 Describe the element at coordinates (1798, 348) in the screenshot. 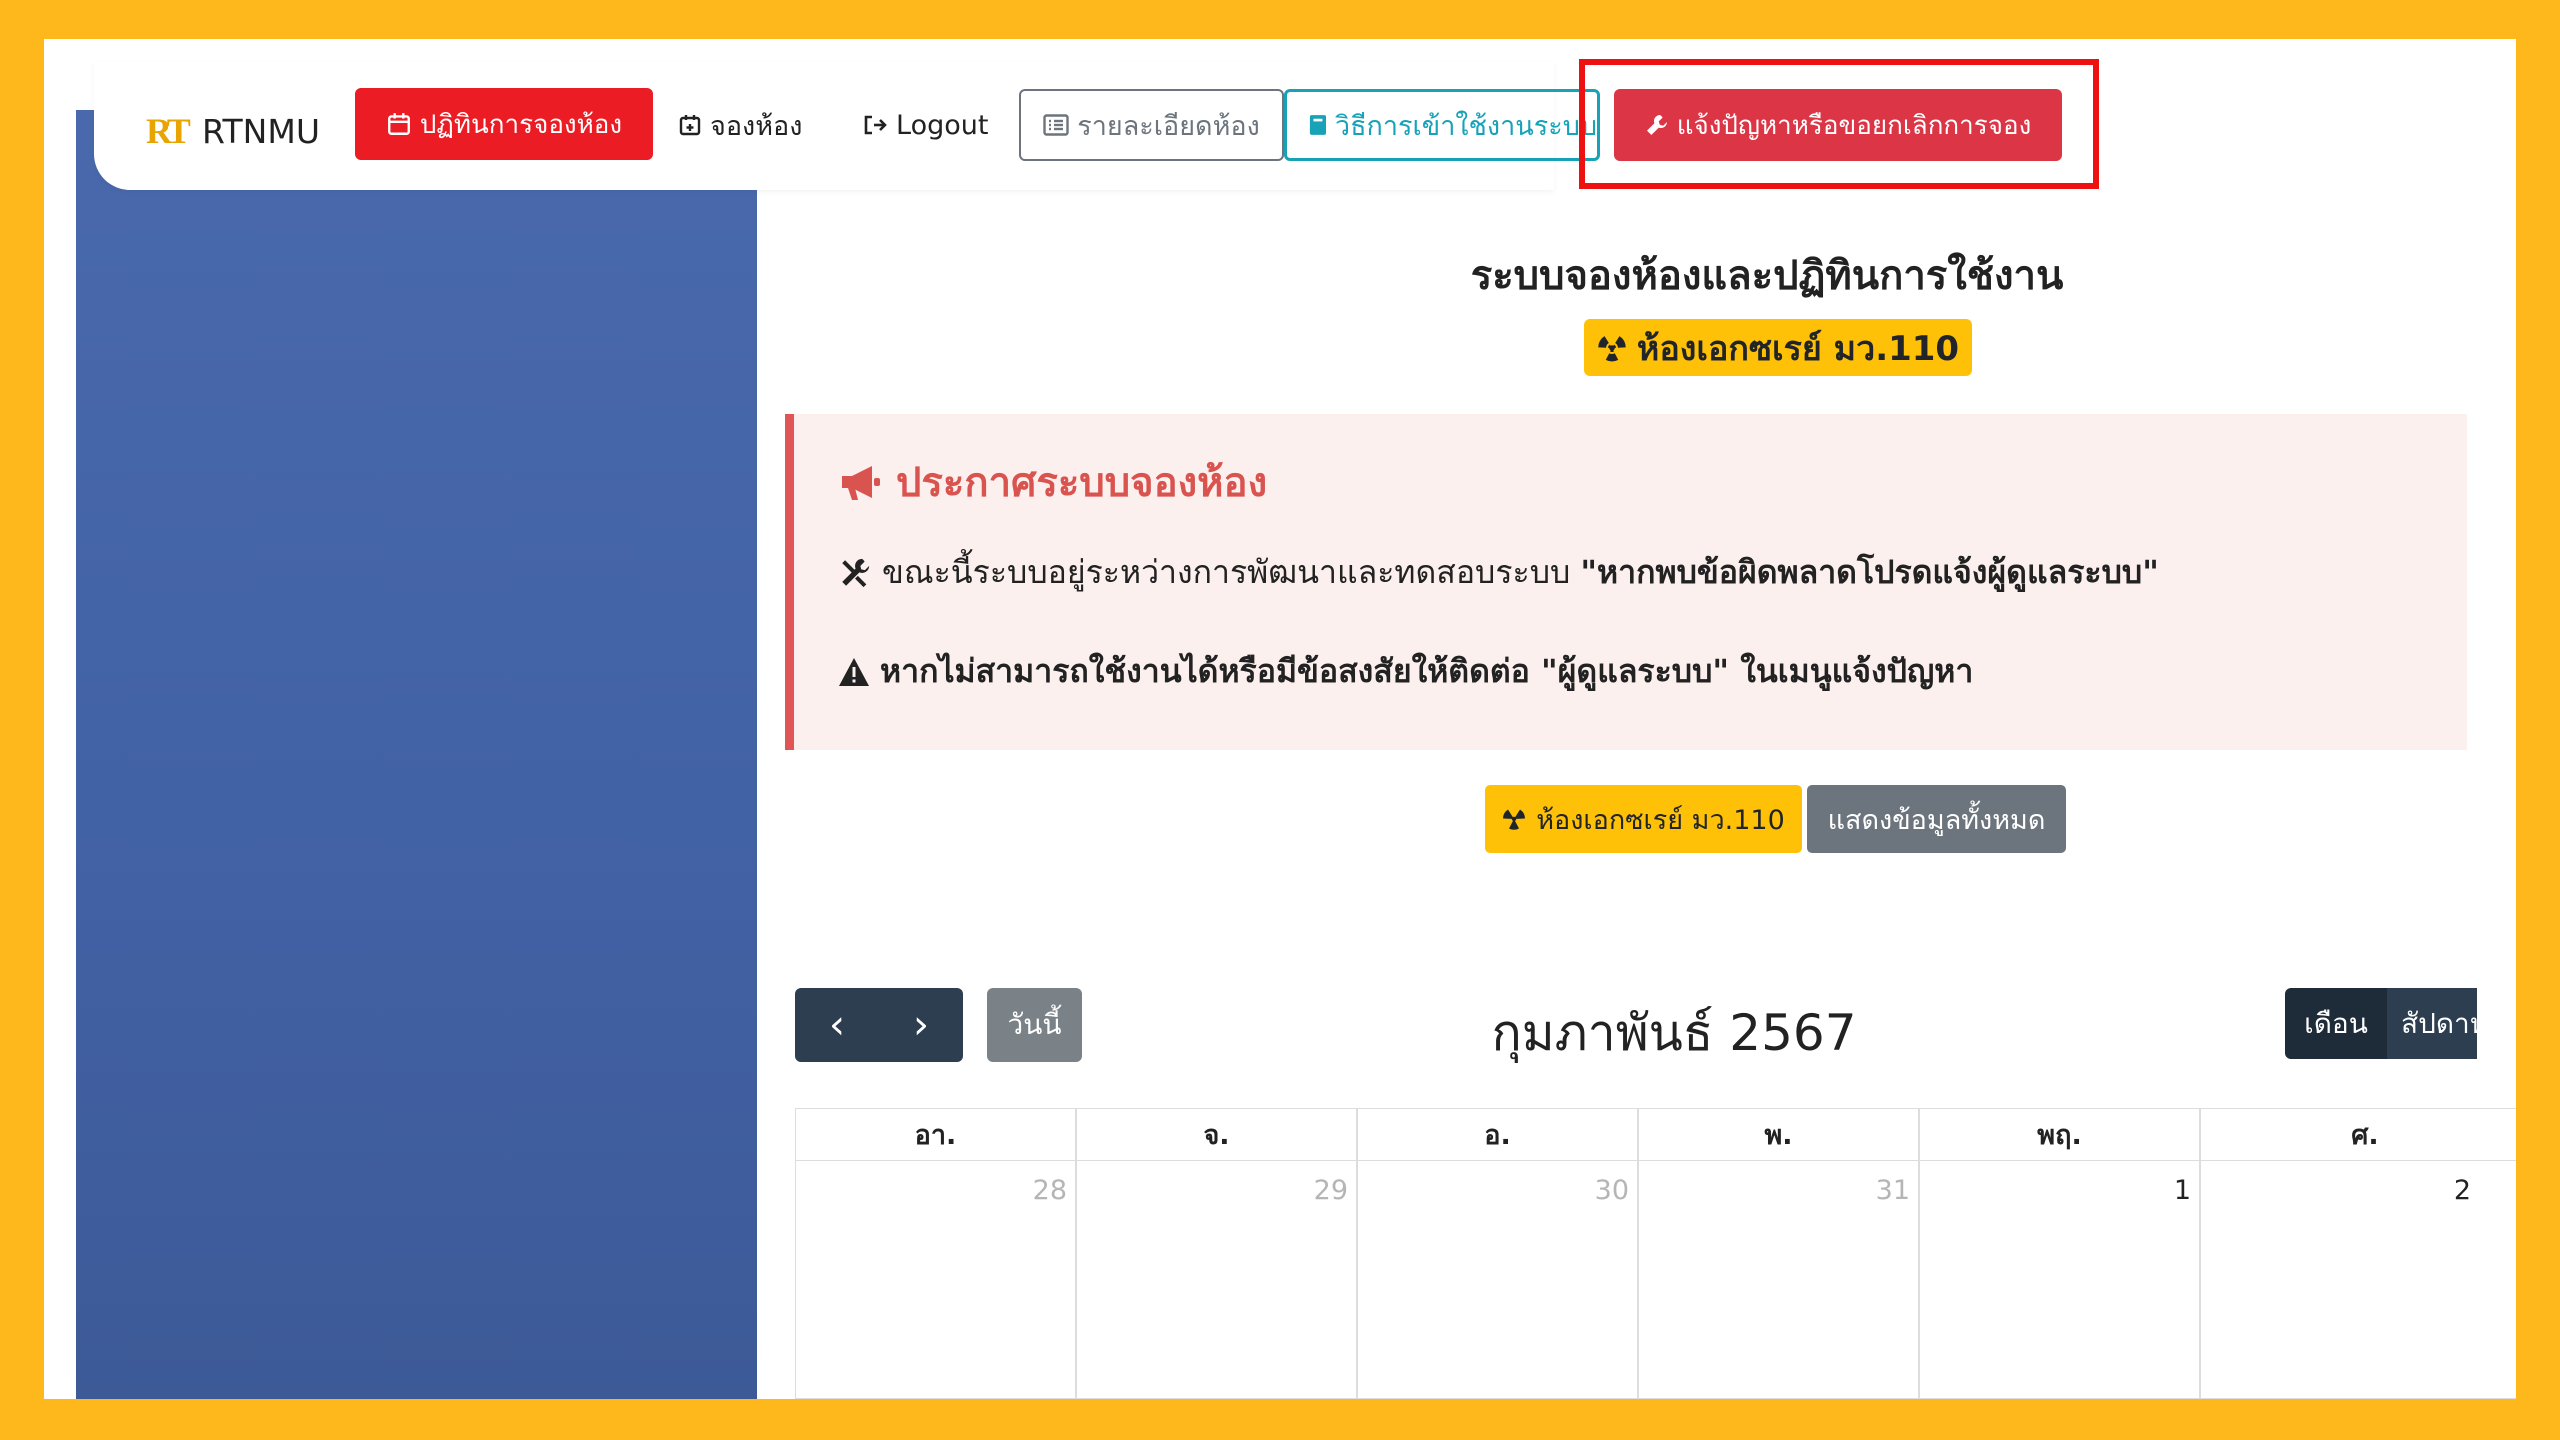

I see `room-badge-label: ห้องเอกซเรย์ มว.110` at that location.